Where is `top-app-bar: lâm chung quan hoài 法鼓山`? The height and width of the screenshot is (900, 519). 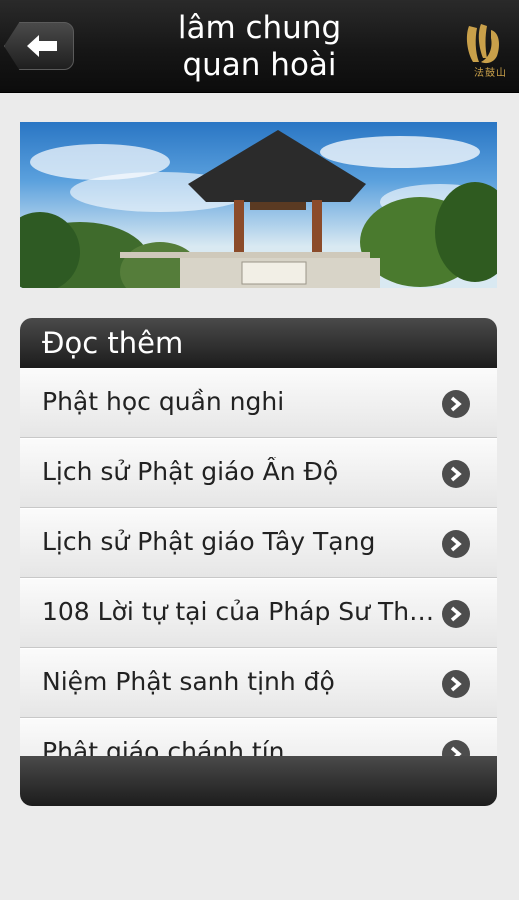 top-app-bar: lâm chung quan hoài 法鼓山 is located at coordinates (259, 46).